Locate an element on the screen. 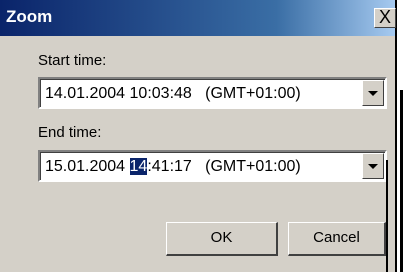 The height and width of the screenshot is (272, 408). title-bar: Zoom X is located at coordinates (198, 18).